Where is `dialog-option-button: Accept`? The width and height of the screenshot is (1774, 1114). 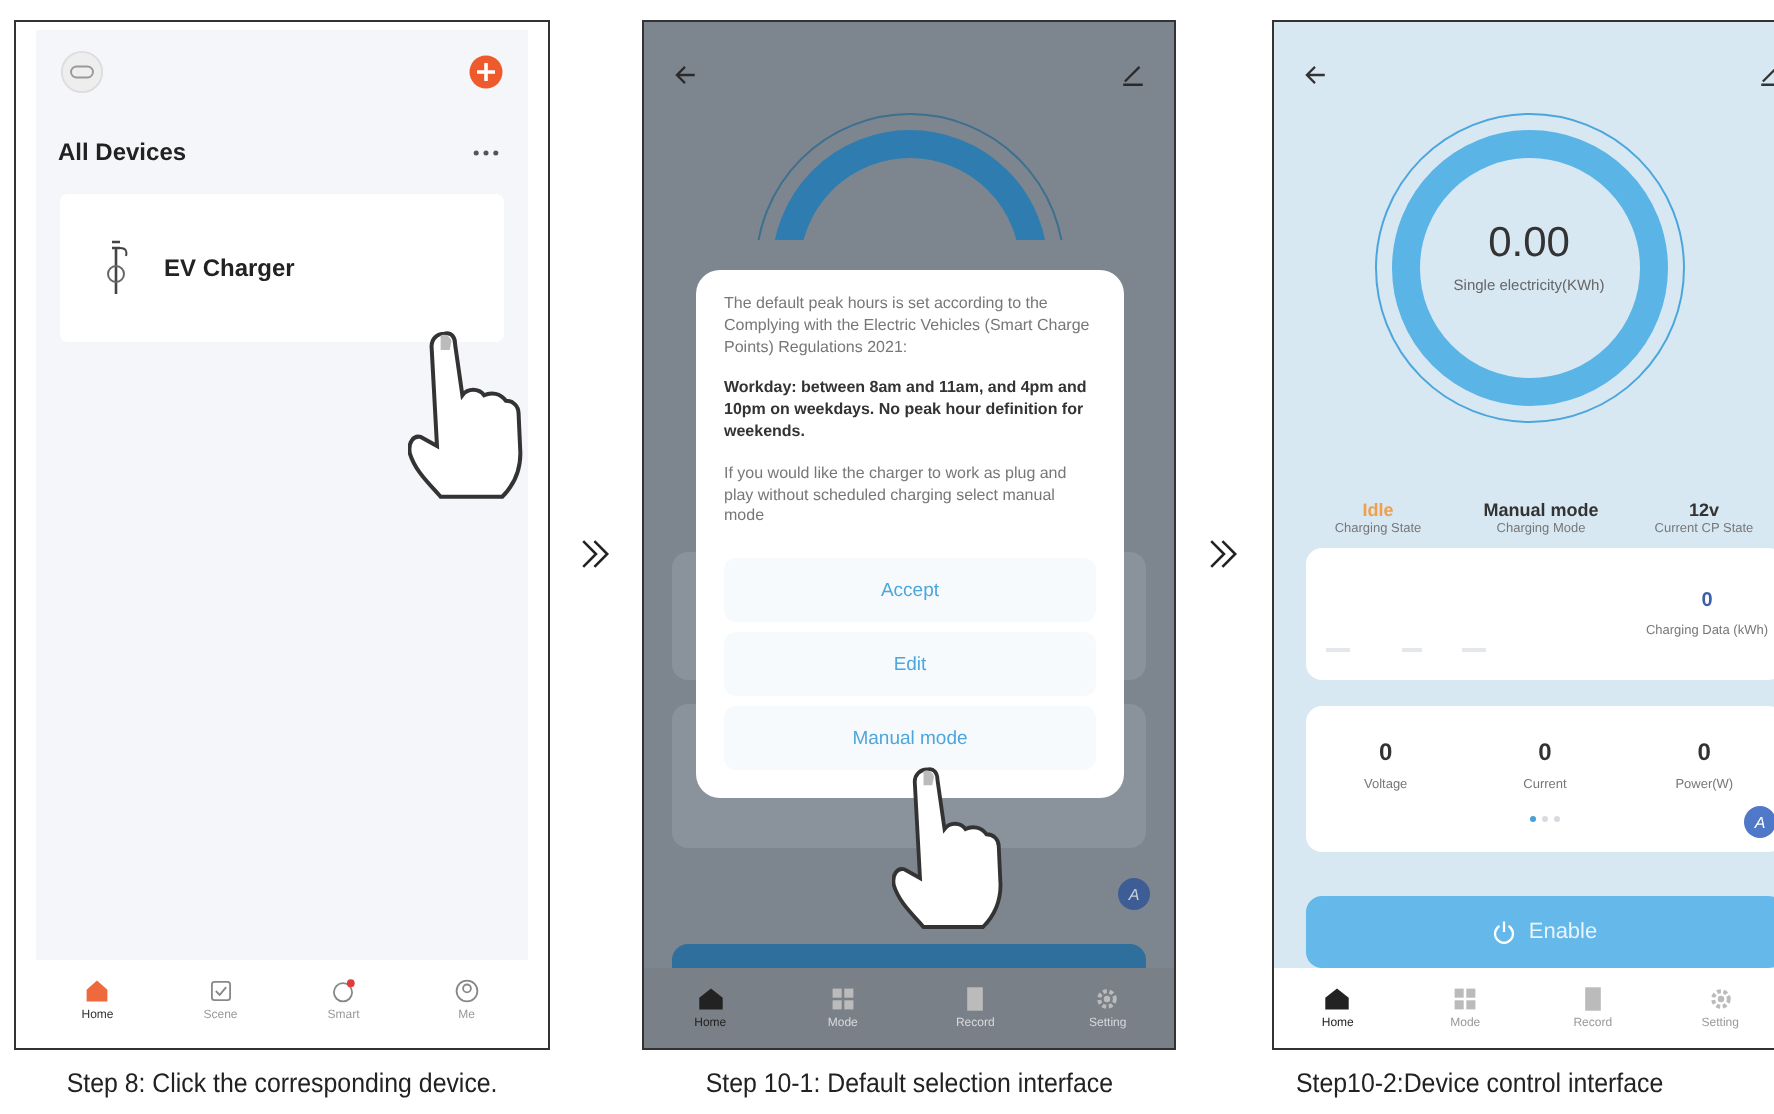 dialog-option-button: Accept is located at coordinates (910, 590).